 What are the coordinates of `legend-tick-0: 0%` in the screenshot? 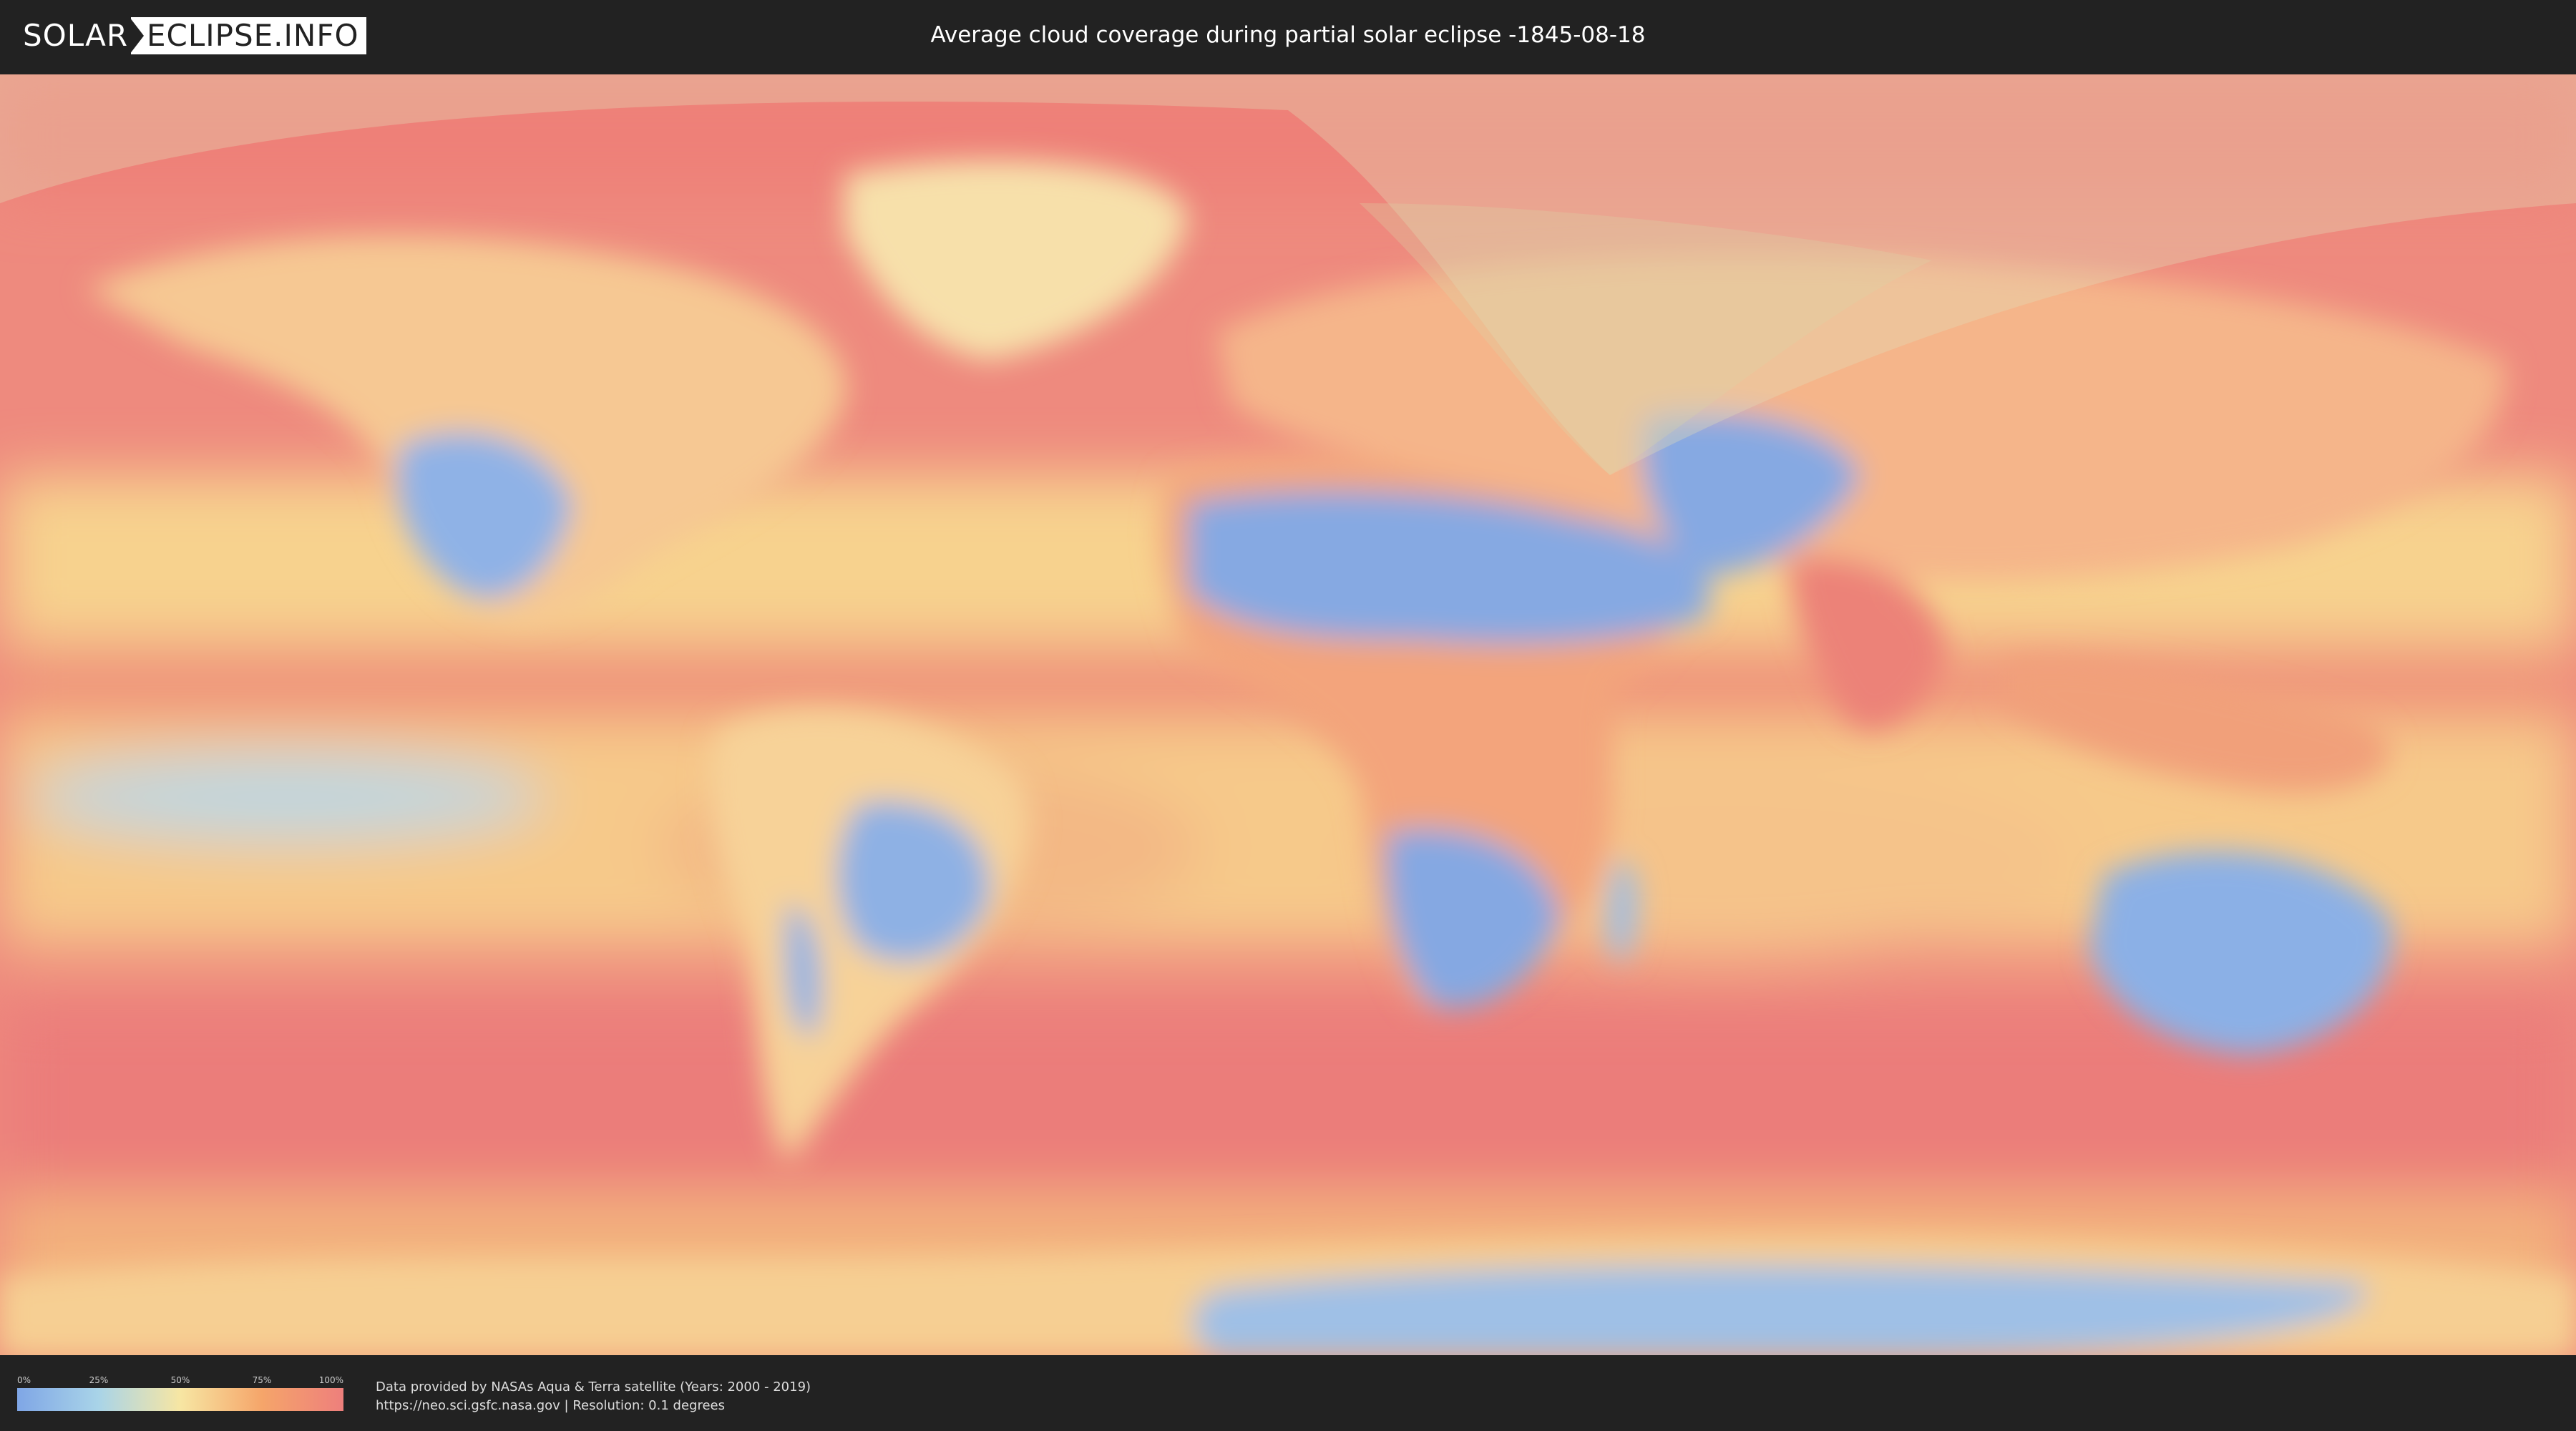 It's located at (24, 1380).